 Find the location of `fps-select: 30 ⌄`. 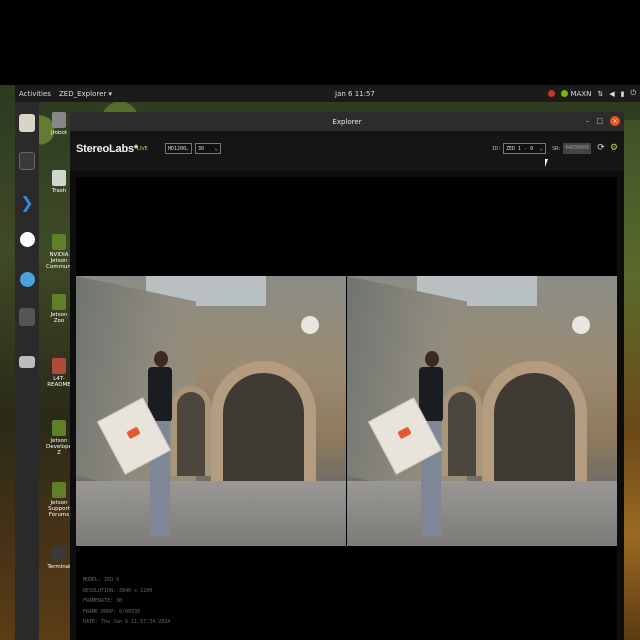

fps-select: 30 ⌄ is located at coordinates (208, 148).